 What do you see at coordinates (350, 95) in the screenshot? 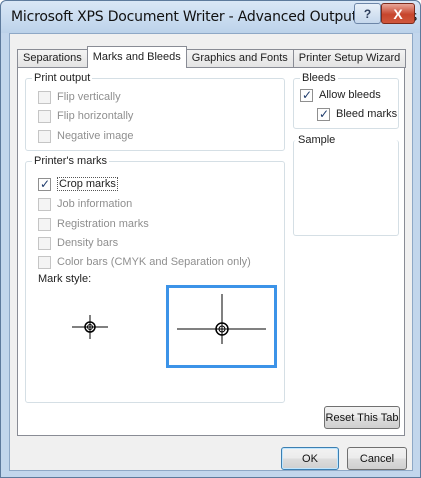
I see `allow-bleeds-label: Allow bleeds` at bounding box center [350, 95].